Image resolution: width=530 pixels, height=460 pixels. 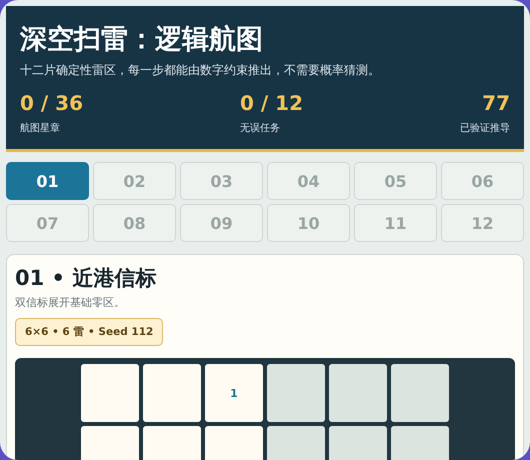 I want to click on mission-title: 01 • 近港信标, so click(x=86, y=278).